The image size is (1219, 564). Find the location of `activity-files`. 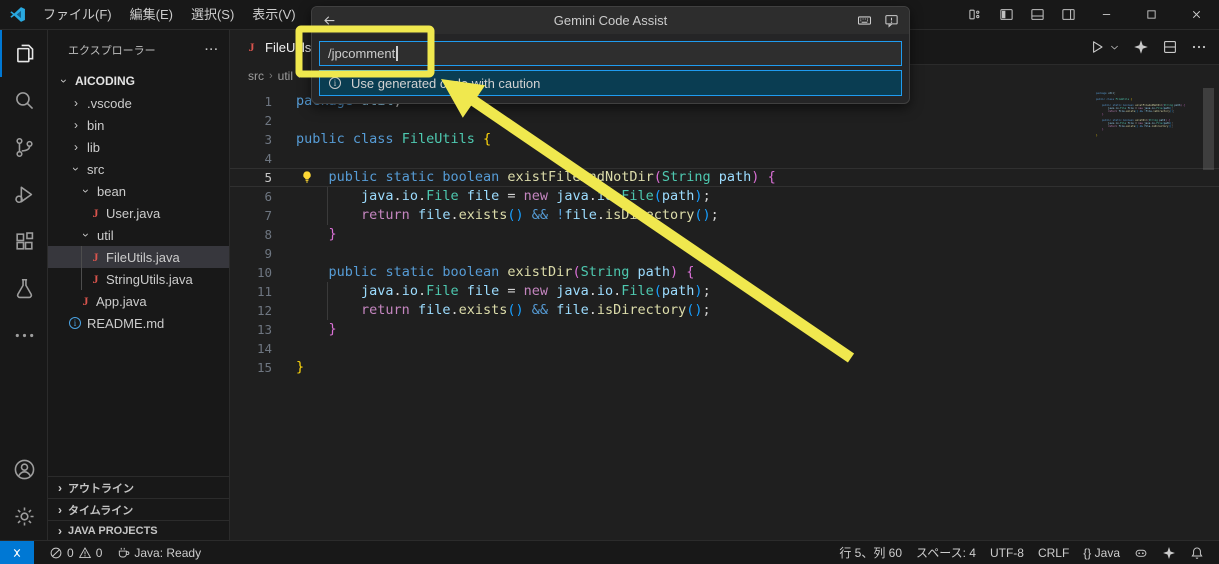

activity-files is located at coordinates (23, 53).